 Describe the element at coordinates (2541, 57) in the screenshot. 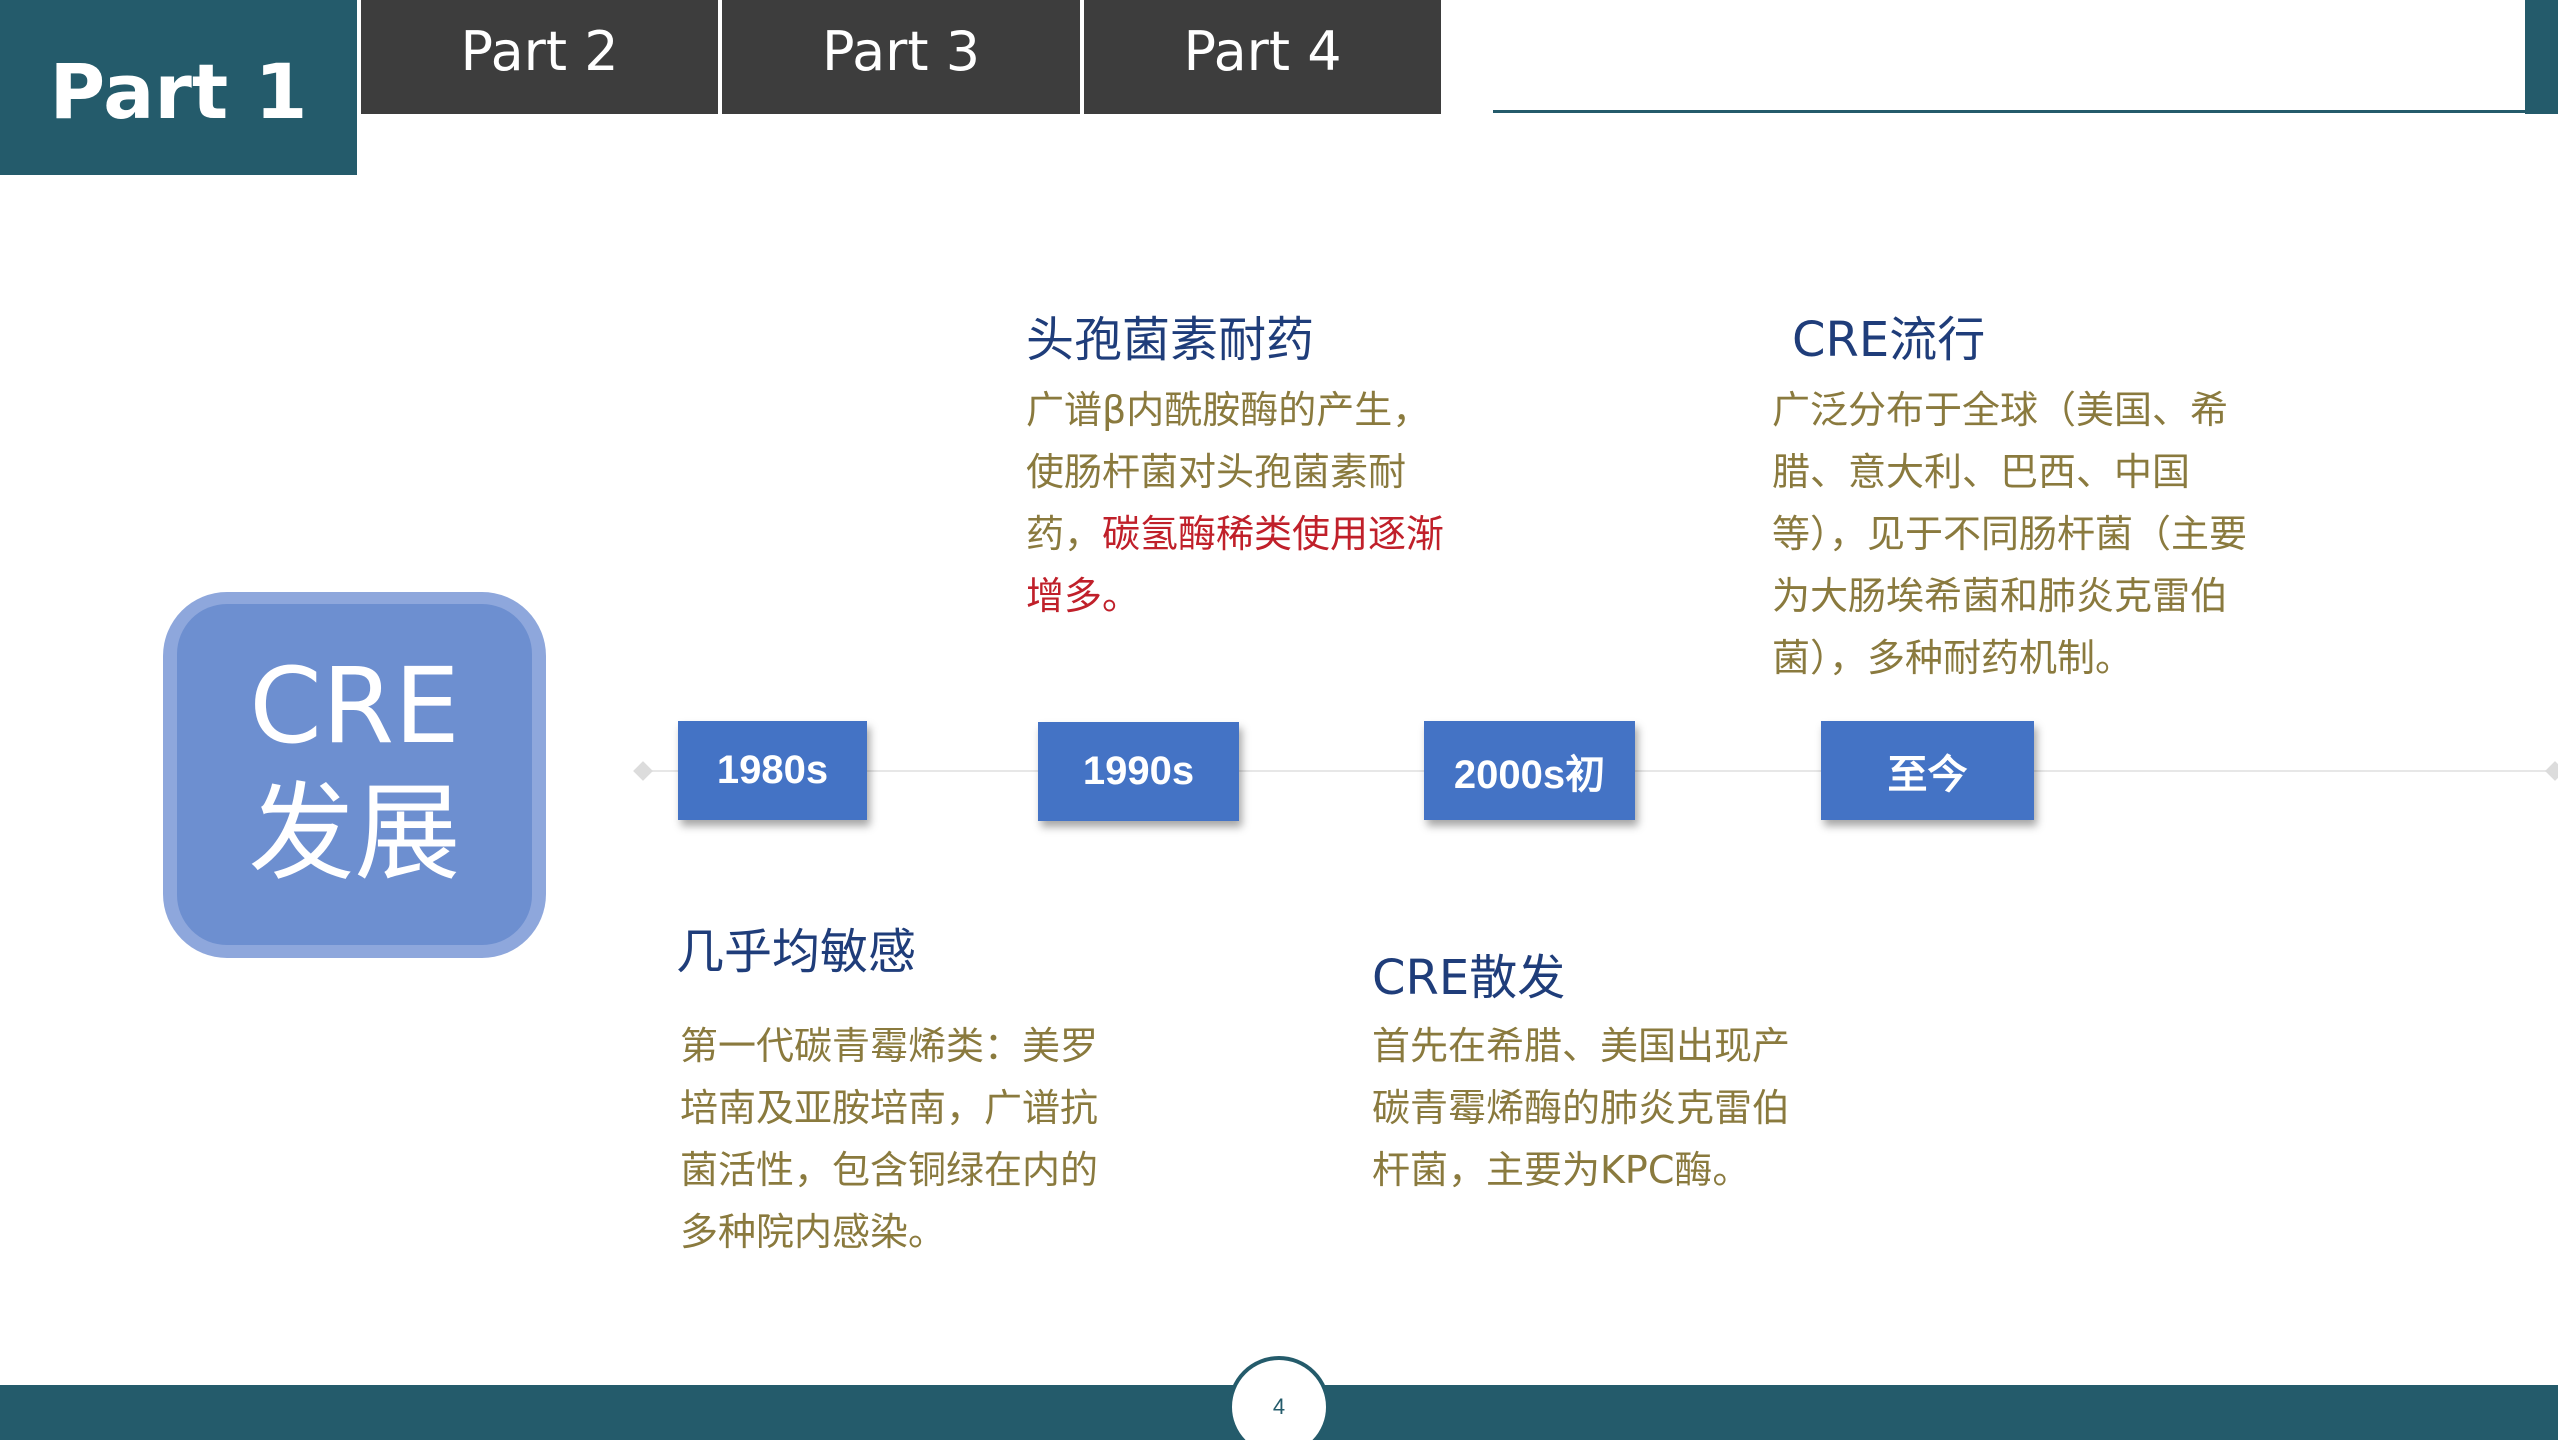

I see `header-edge-block` at that location.